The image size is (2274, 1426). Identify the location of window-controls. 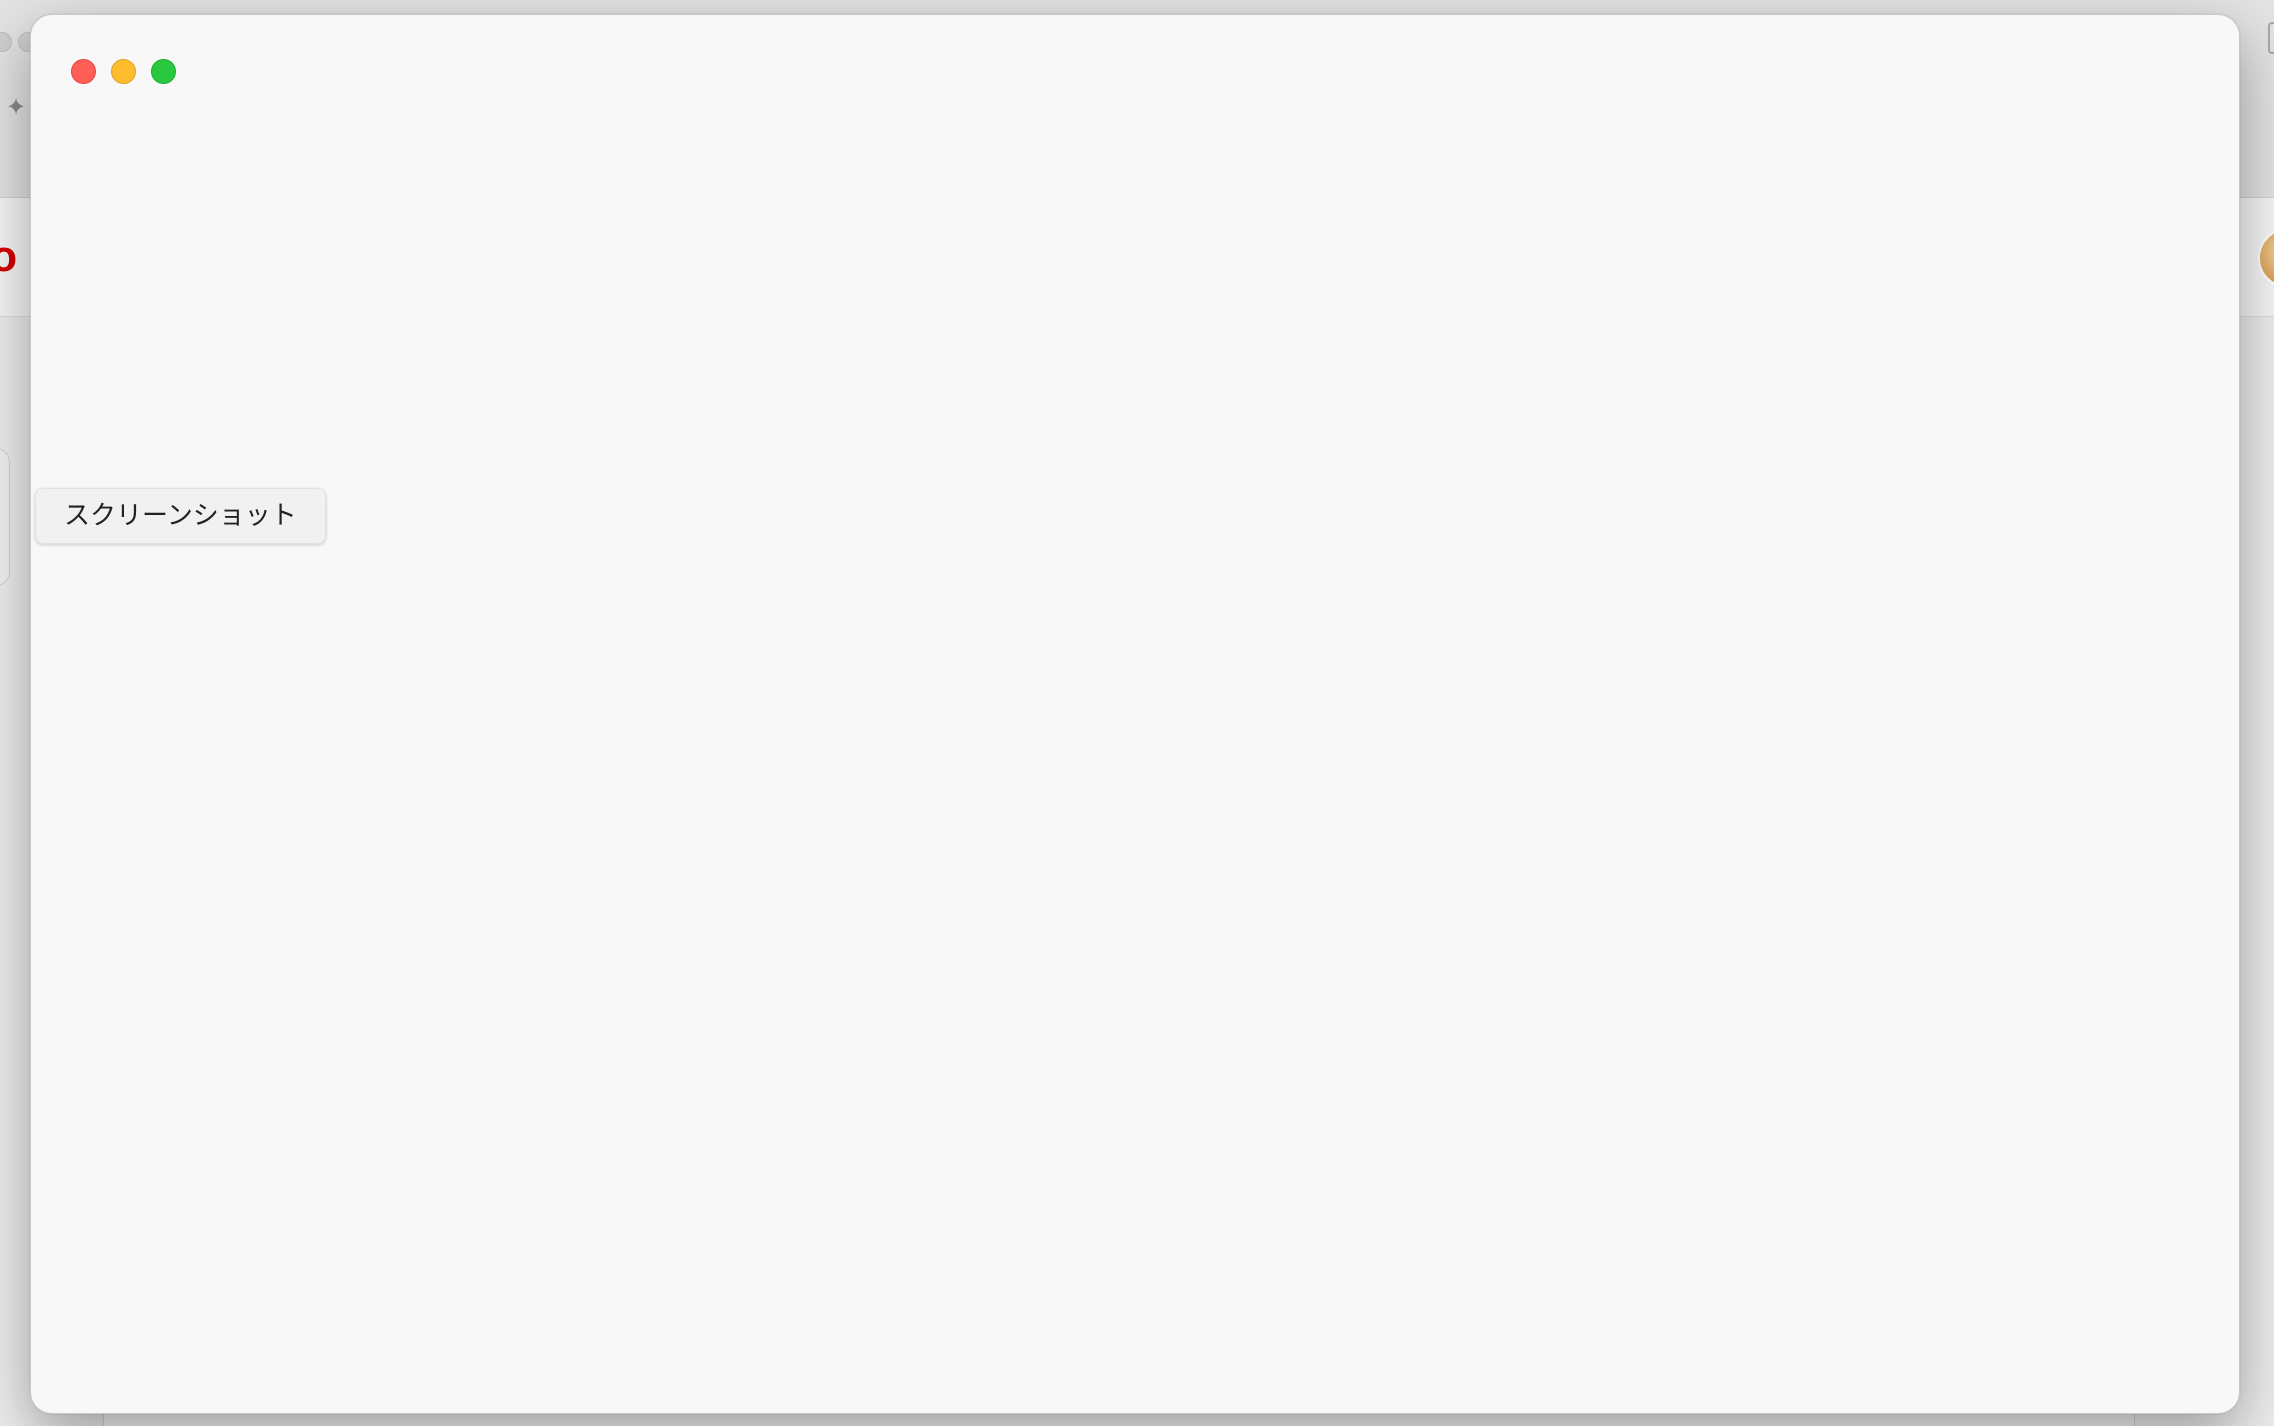
(123, 71).